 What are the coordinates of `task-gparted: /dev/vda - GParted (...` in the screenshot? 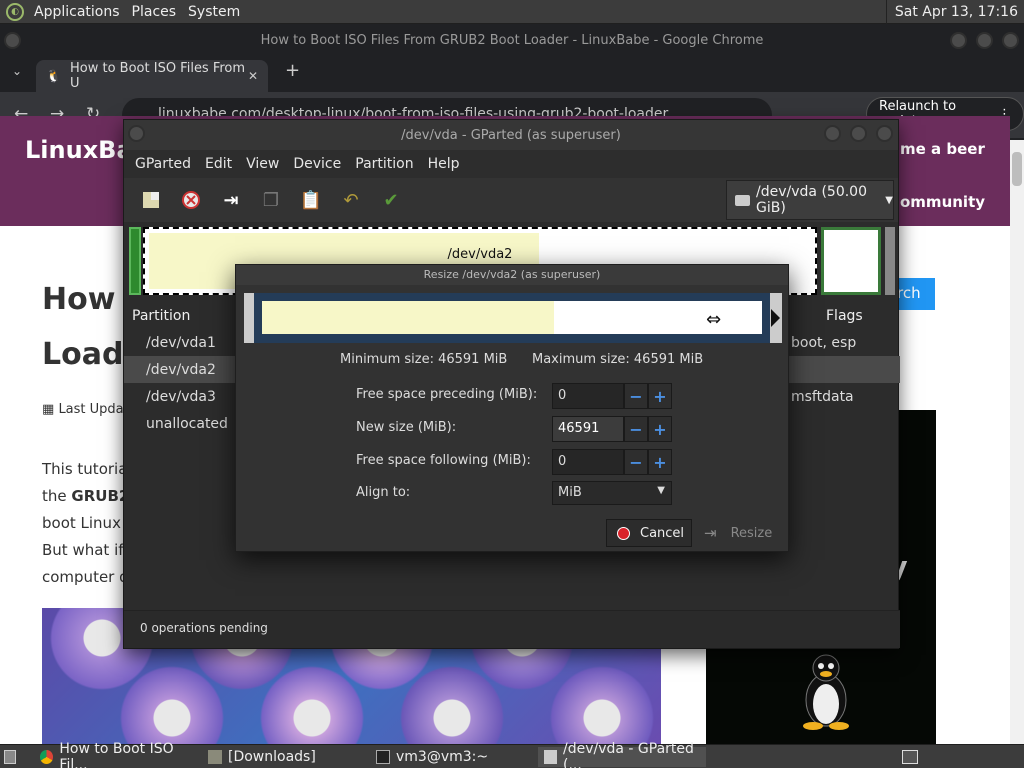 It's located at (622, 754).